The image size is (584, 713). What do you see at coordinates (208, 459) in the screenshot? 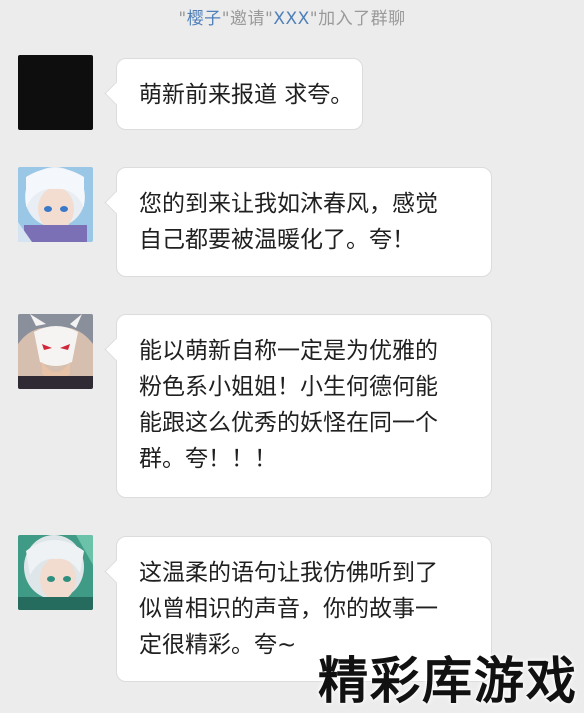
I see `message-text: 群。夸！！！` at bounding box center [208, 459].